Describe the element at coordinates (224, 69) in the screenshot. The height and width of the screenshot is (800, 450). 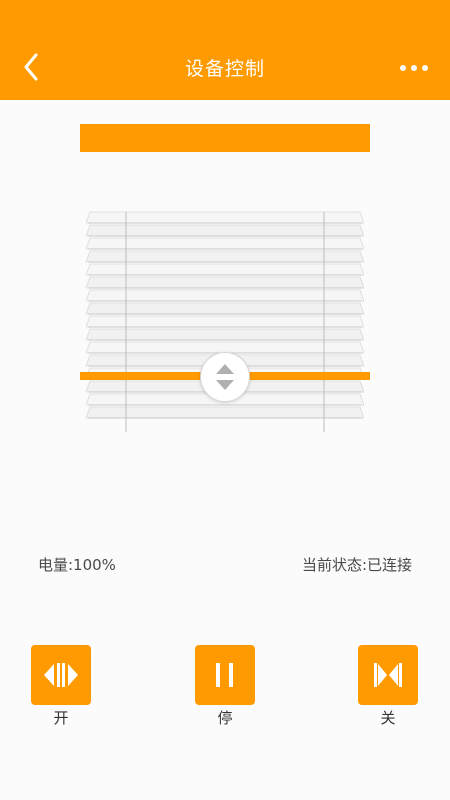
I see `page-title: 设备控制` at that location.